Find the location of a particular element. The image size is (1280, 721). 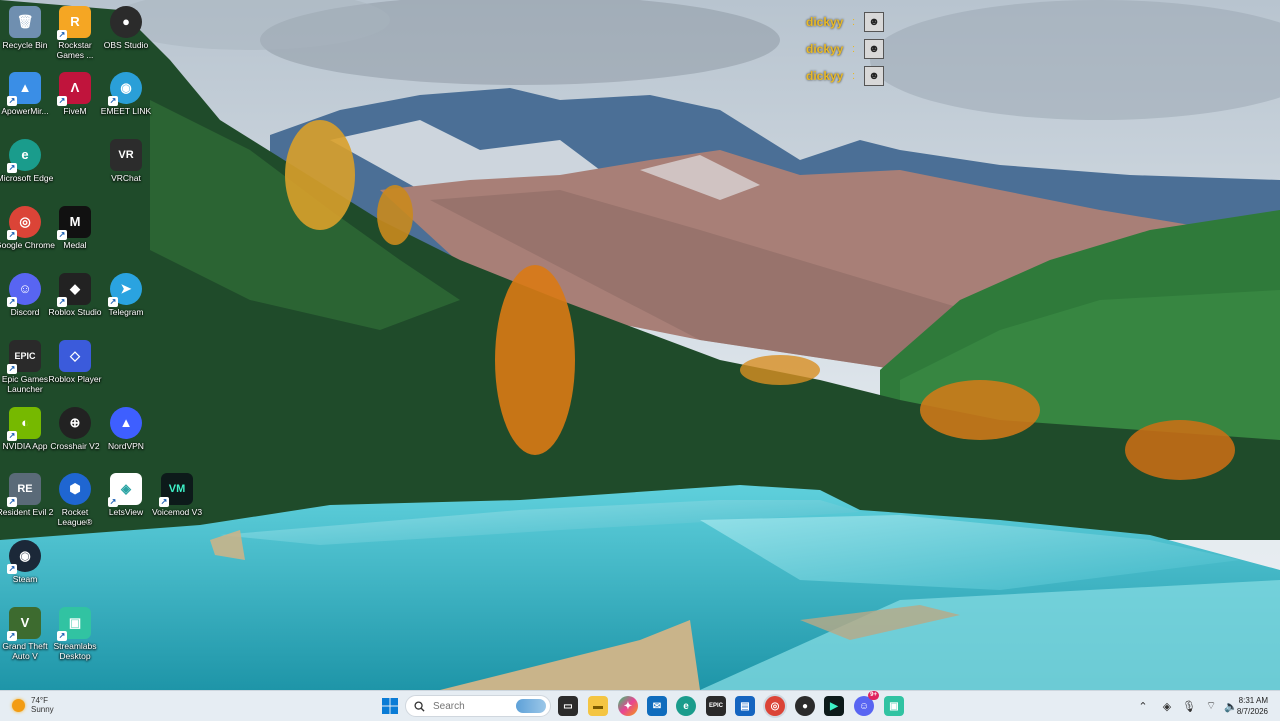

recycle-bin-icon: 🗑 is located at coordinates (25, 22).